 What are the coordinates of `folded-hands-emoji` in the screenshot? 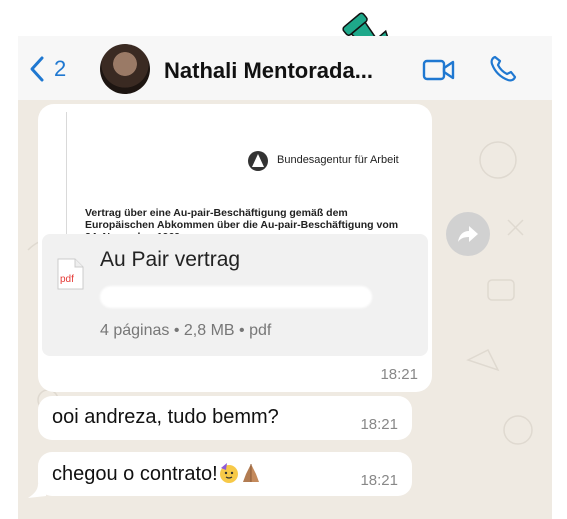 It's located at (250, 473).